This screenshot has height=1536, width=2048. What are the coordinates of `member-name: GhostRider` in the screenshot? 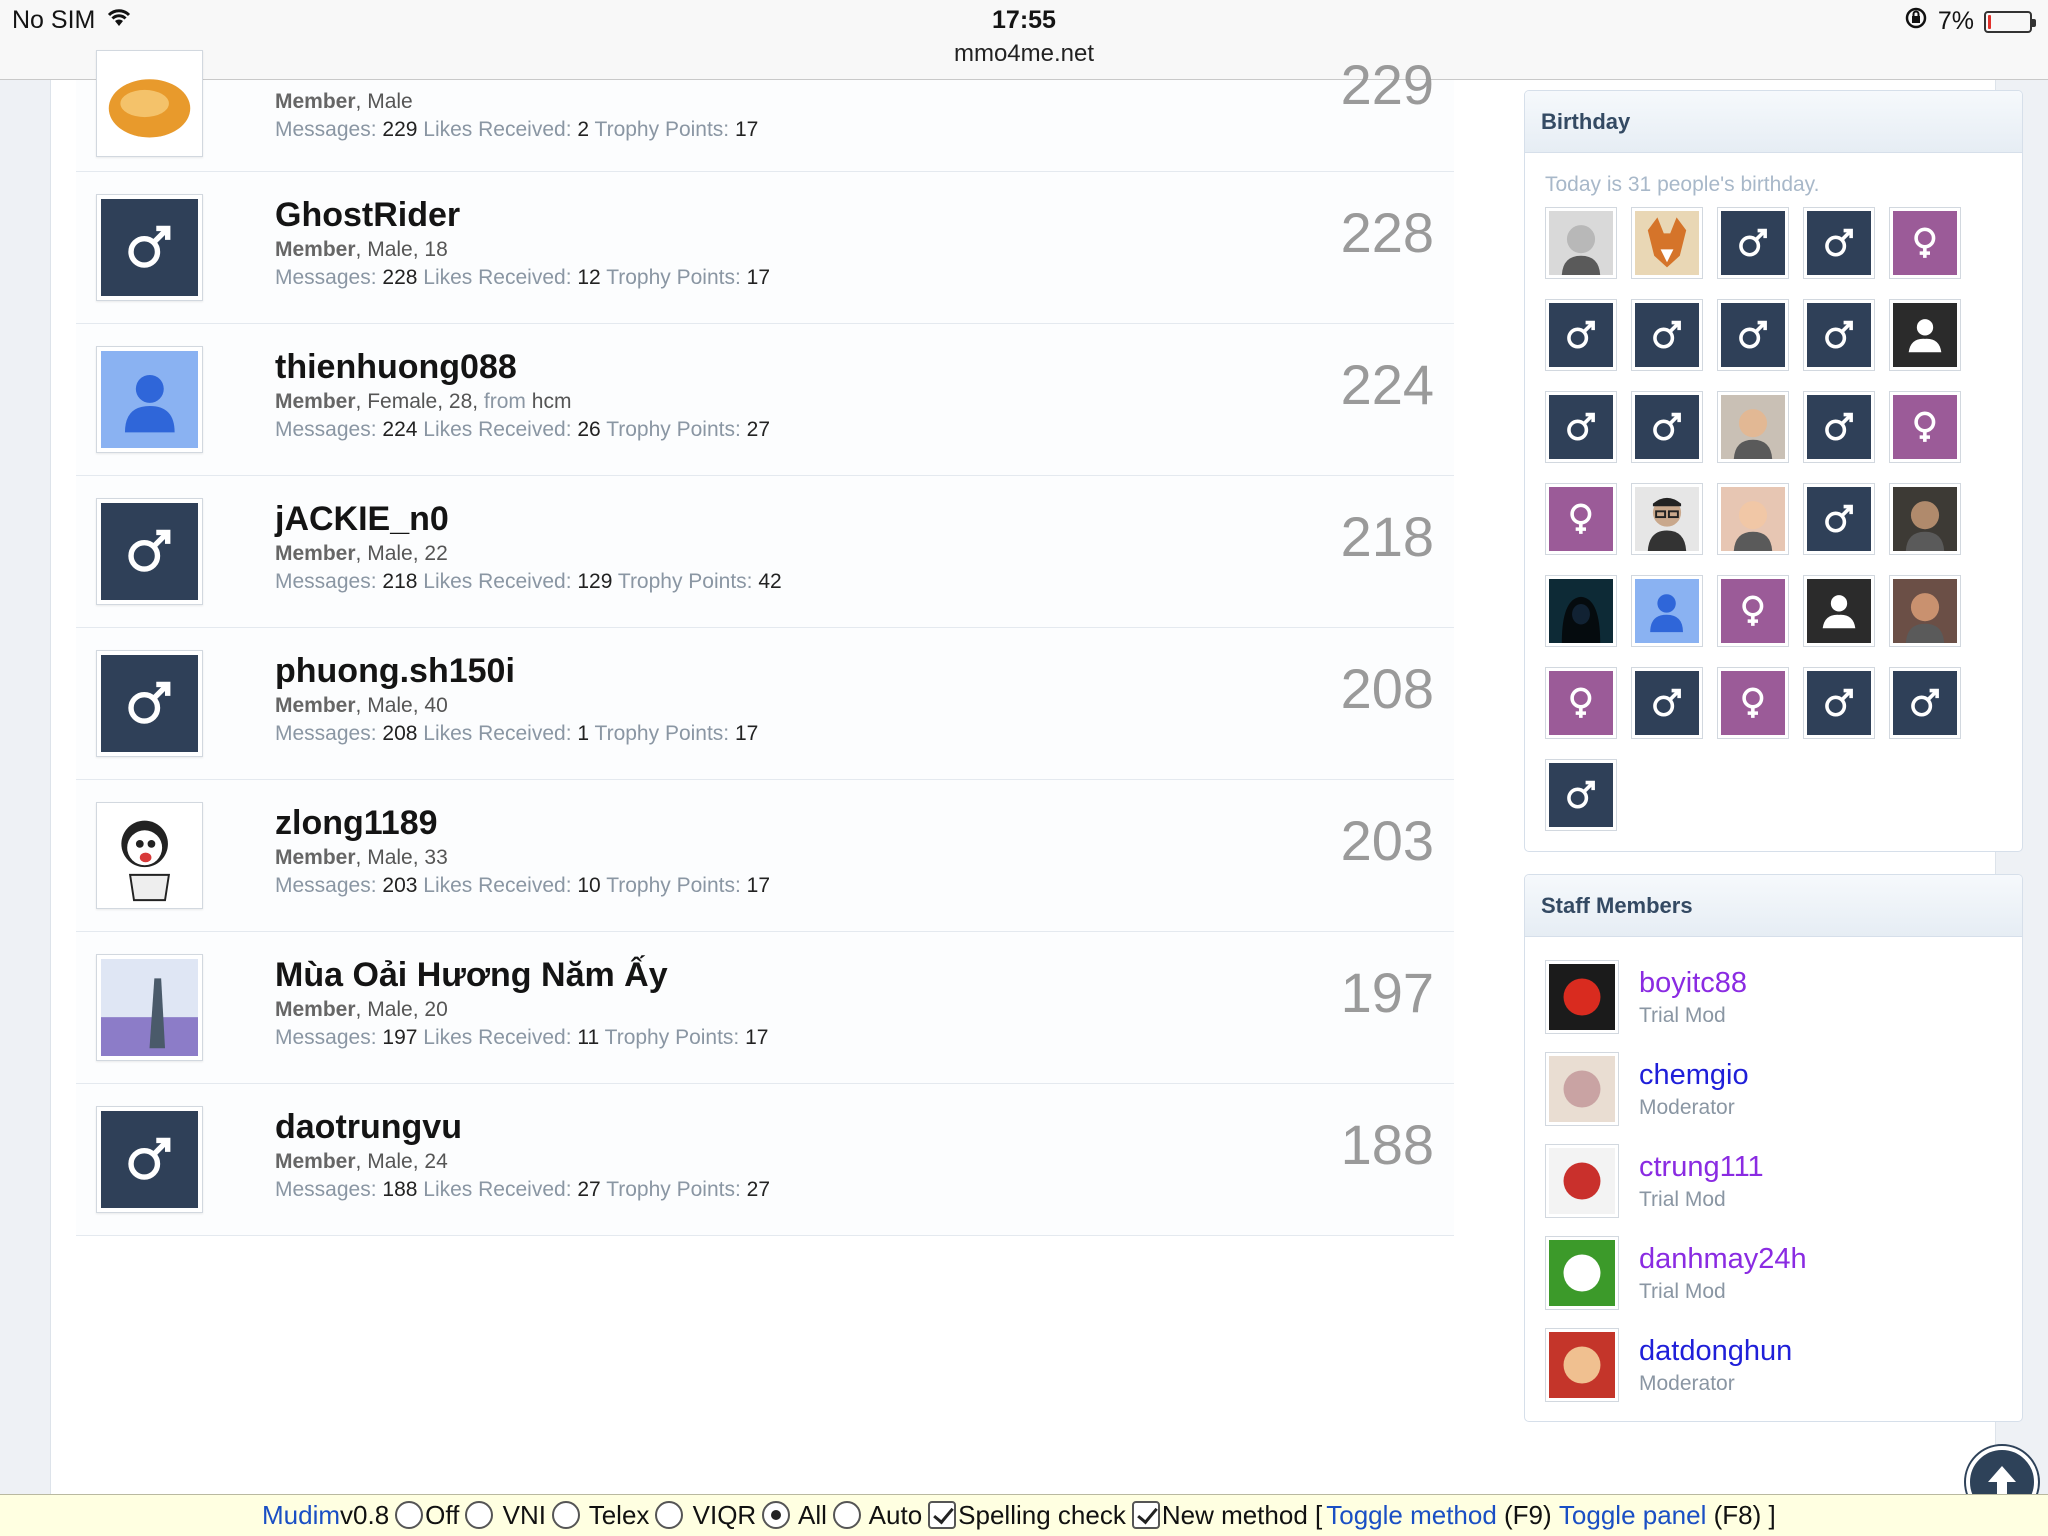 It's located at (367, 215).